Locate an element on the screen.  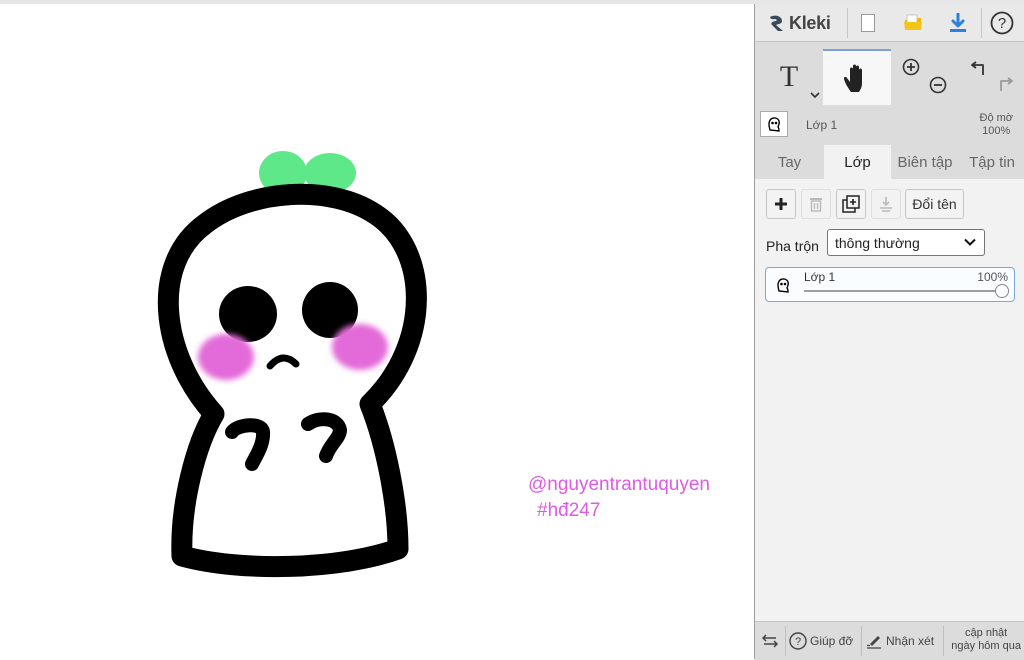
app-name: Kleki is located at coordinates (810, 22).